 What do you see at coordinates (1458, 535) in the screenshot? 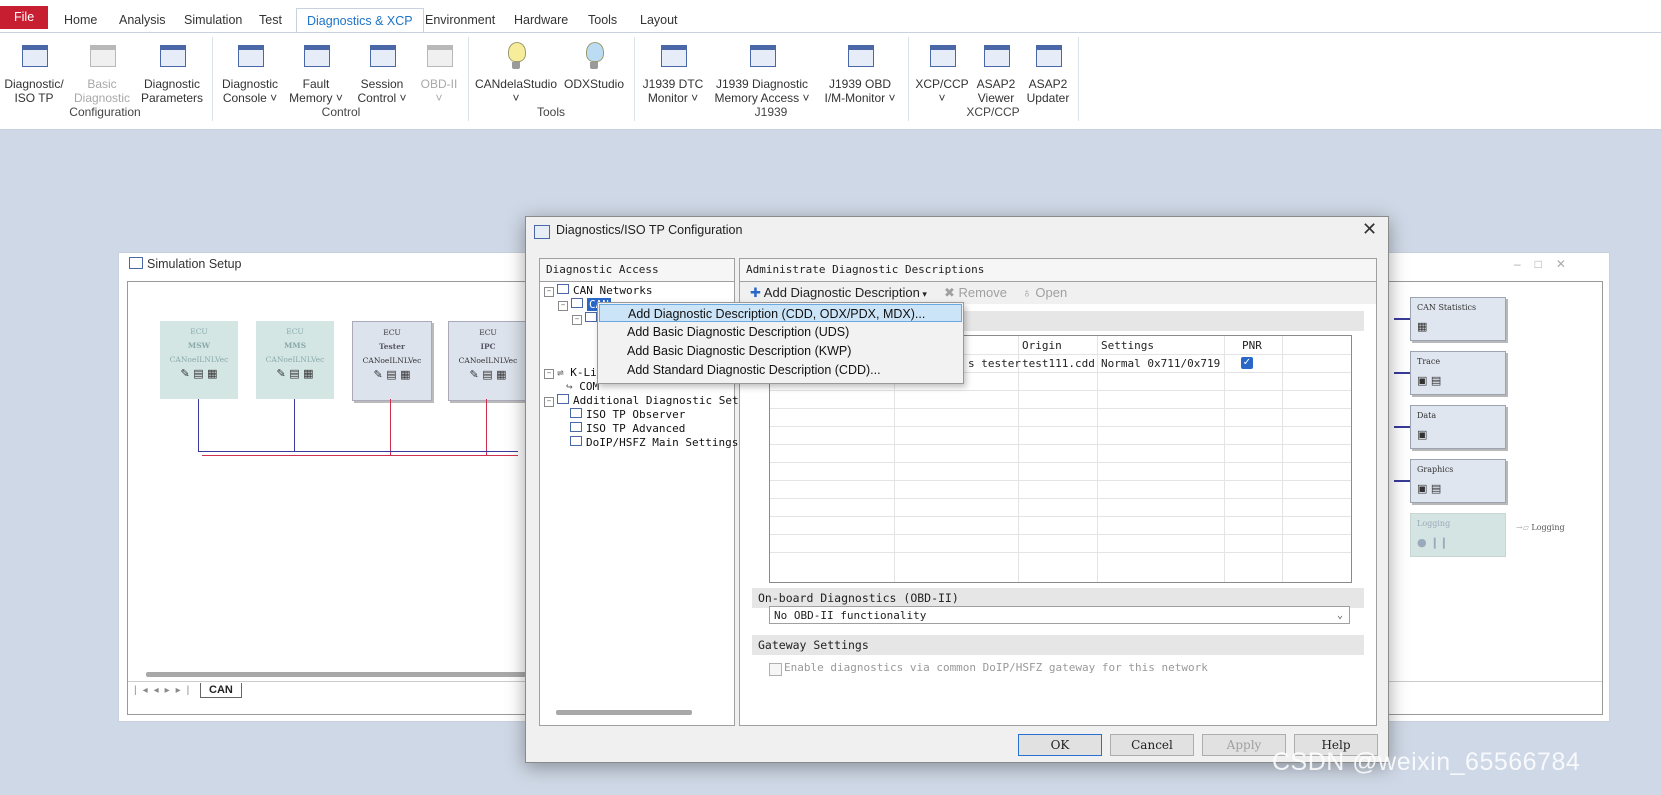
I see `block-logging: Logging ● ❙❙` at bounding box center [1458, 535].